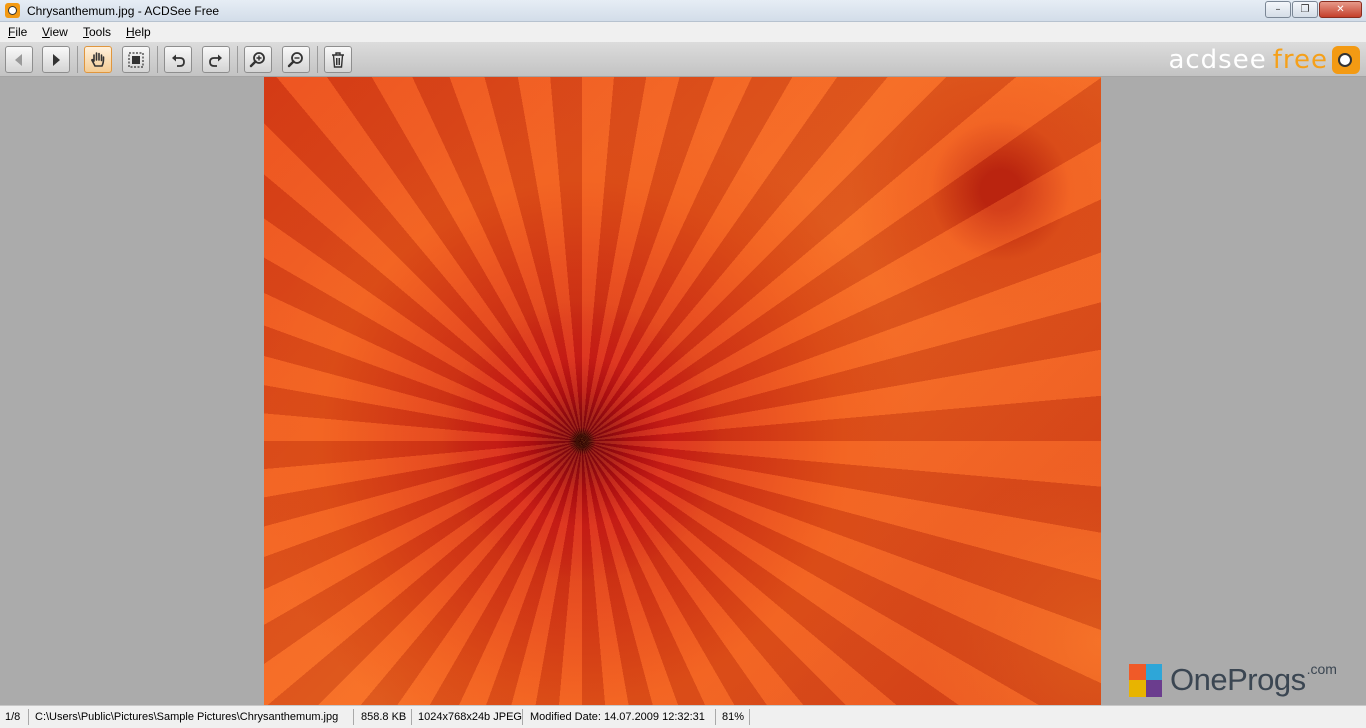 Image resolution: width=1366 pixels, height=728 pixels. I want to click on maximize-button: ❐, so click(1305, 9).